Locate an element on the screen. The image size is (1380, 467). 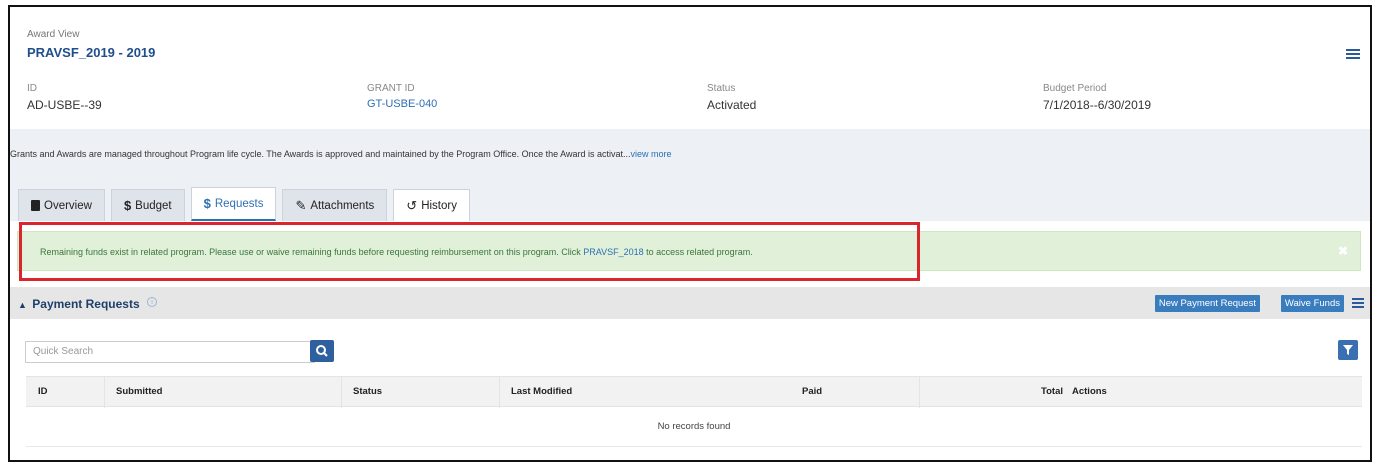
tab-label: Budget is located at coordinates (153, 205).